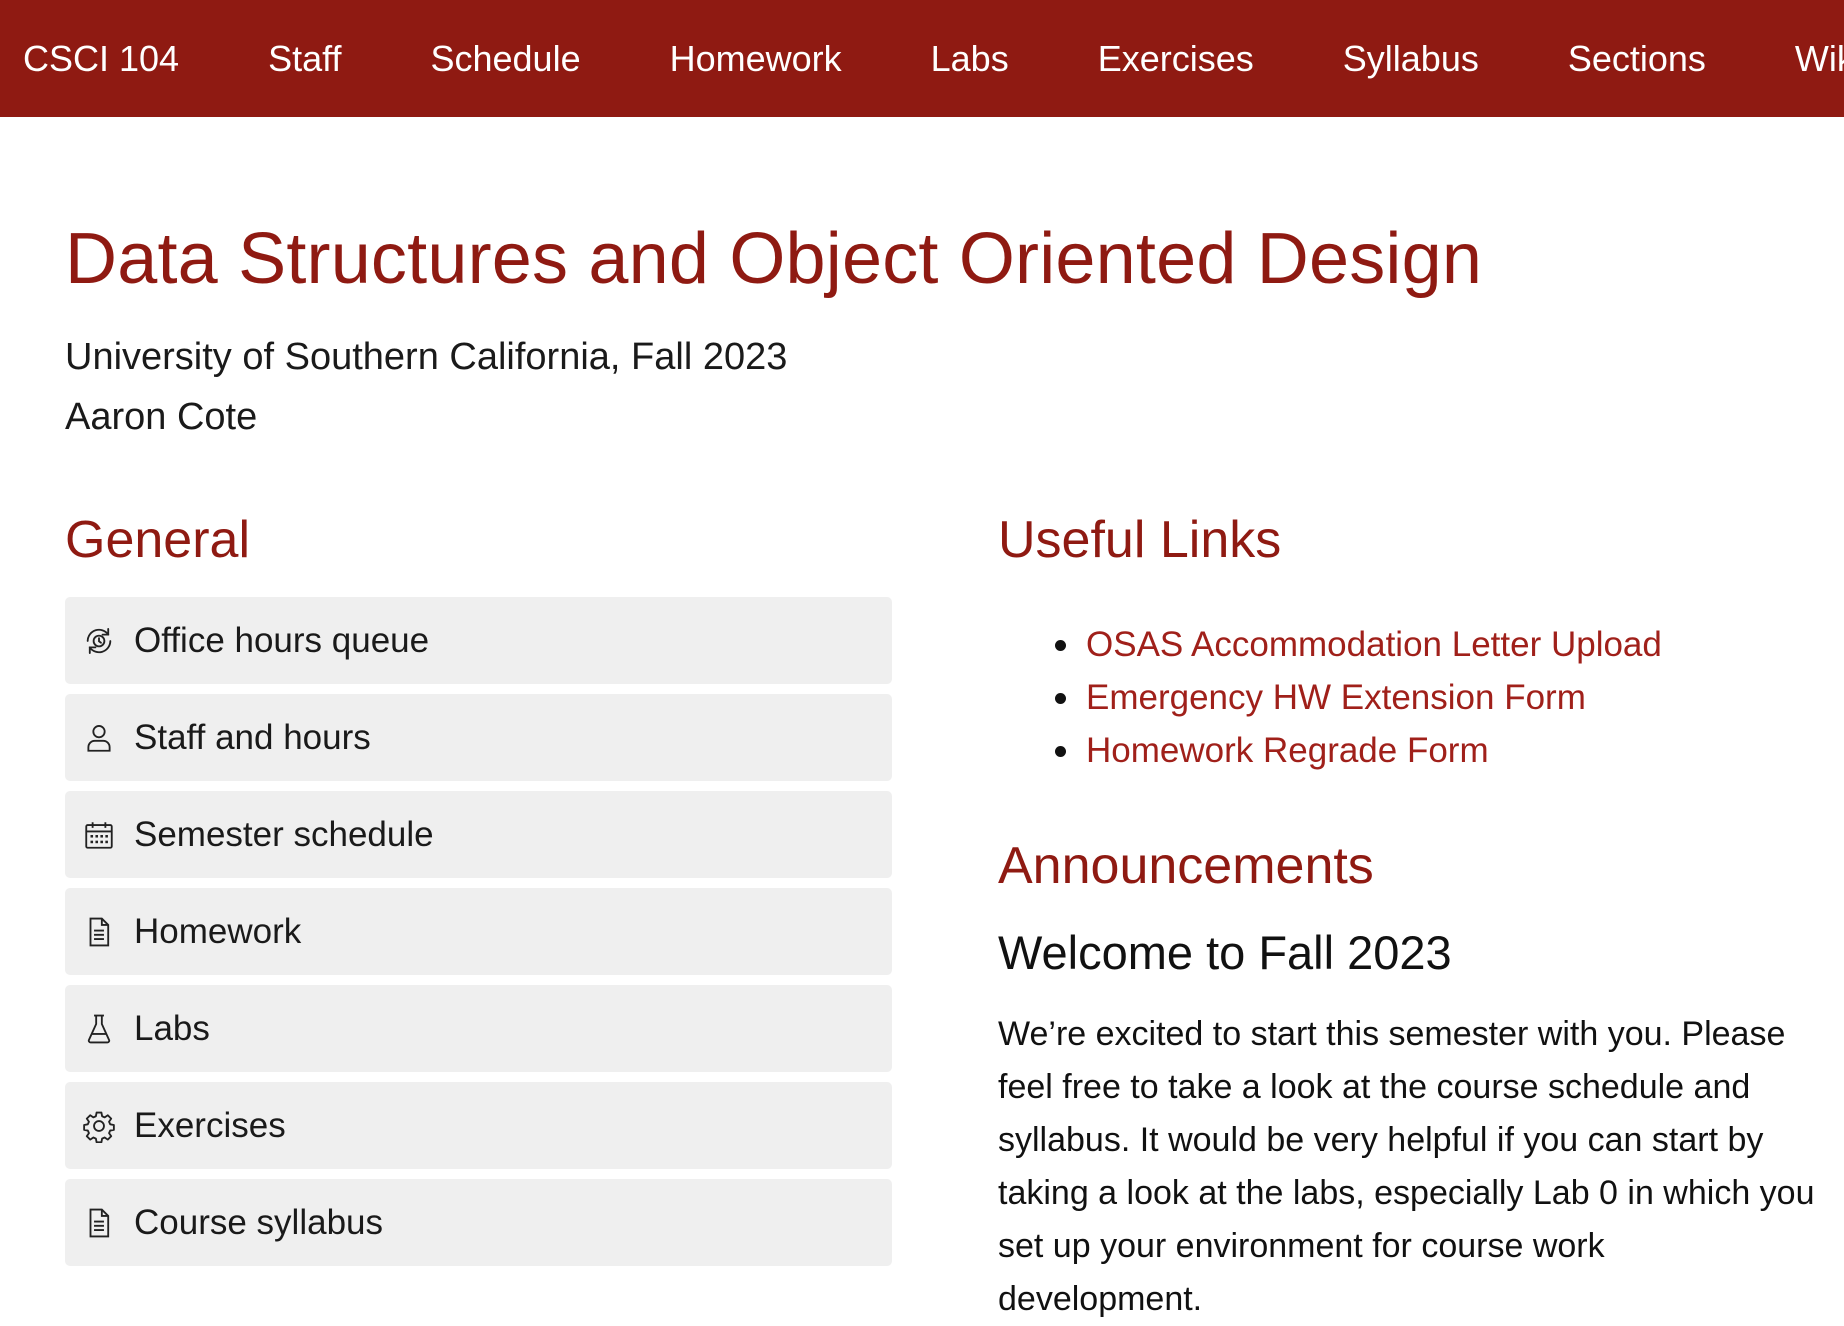 The height and width of the screenshot is (1326, 1844). Describe the element at coordinates (970, 59) in the screenshot. I see `nav-item-labs: Labs` at that location.